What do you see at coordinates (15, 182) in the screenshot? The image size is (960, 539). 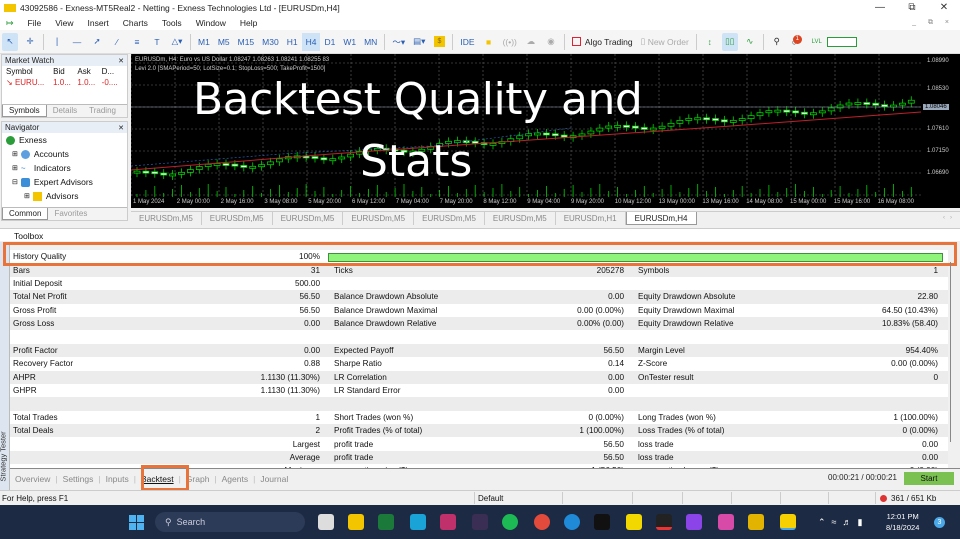 I see `collapse-icon: ⊟` at bounding box center [15, 182].